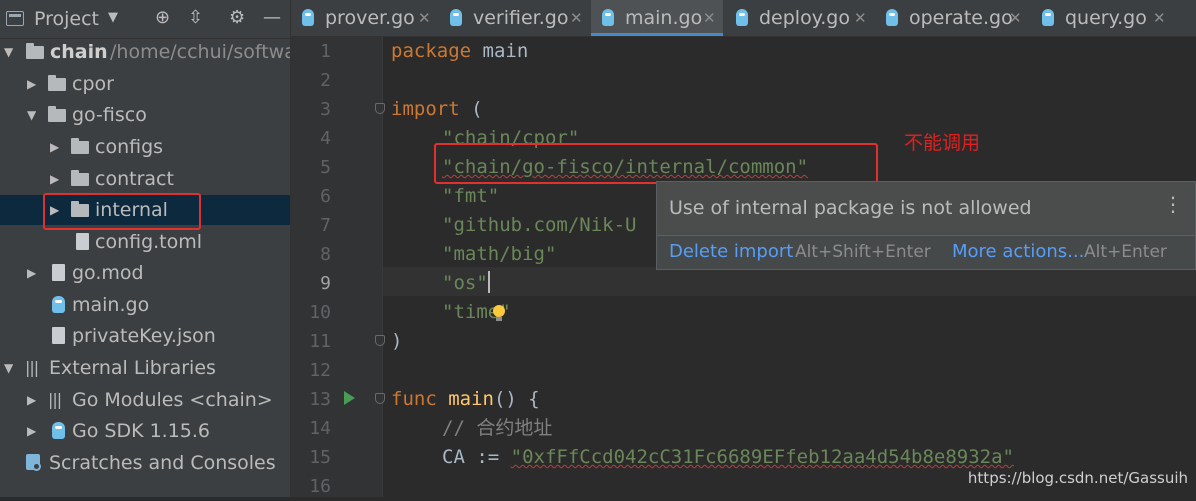  I want to click on code-line: ), so click(396, 341).